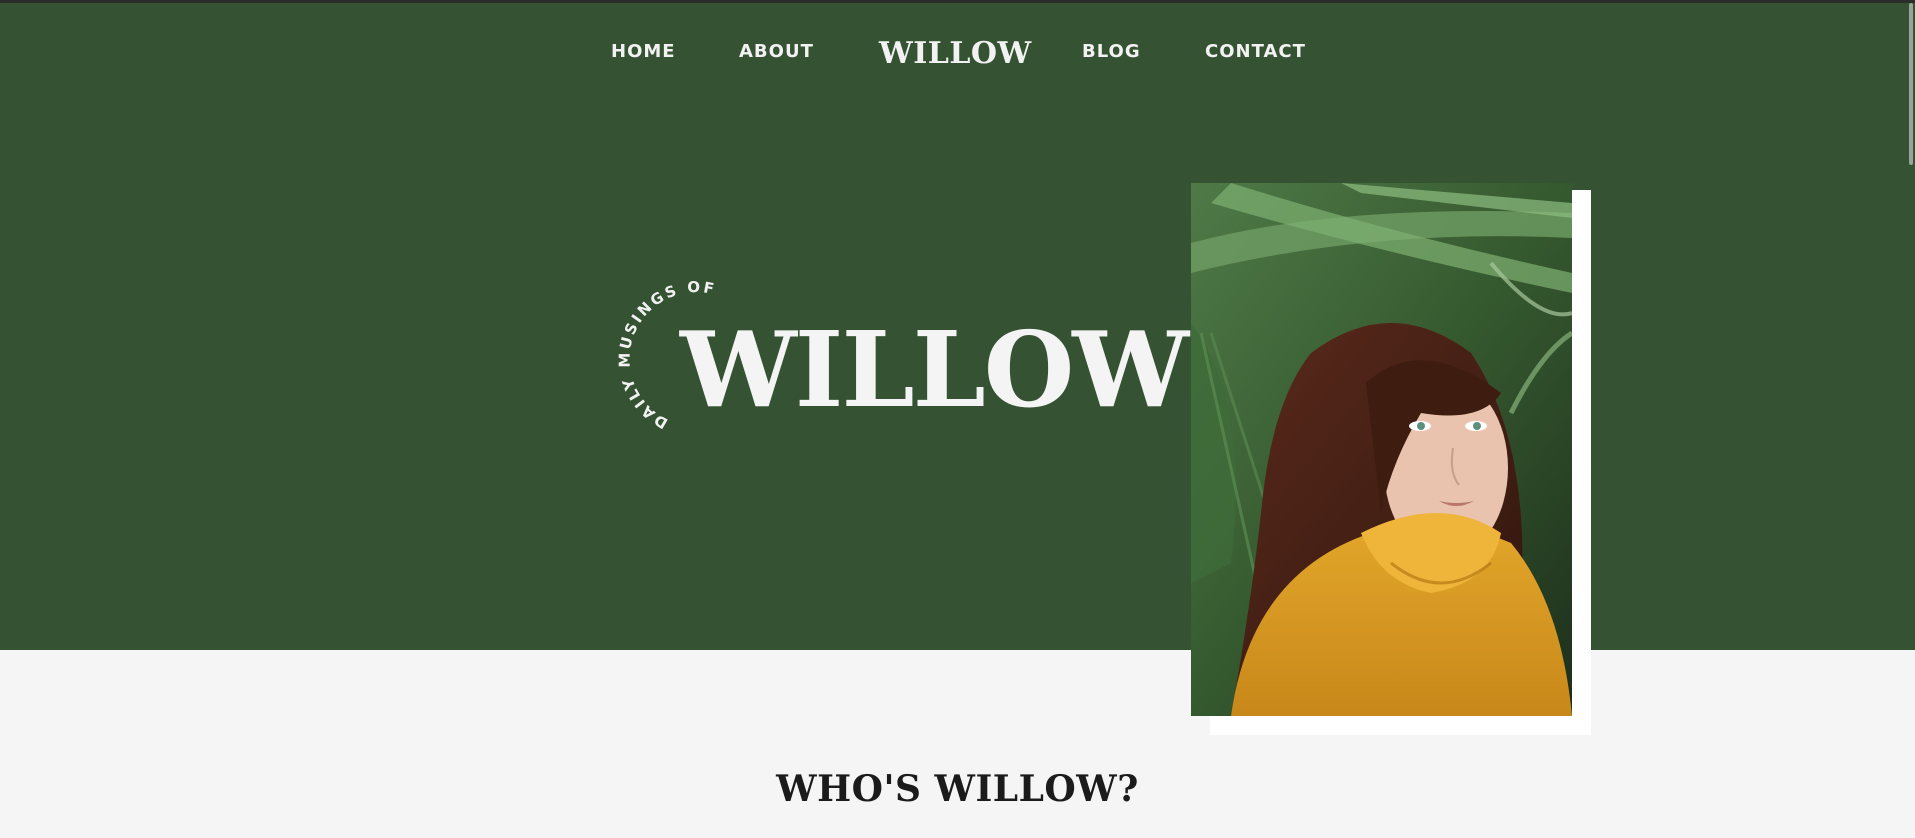  What do you see at coordinates (776, 51) in the screenshot?
I see `nav-about-link: ABOUT` at bounding box center [776, 51].